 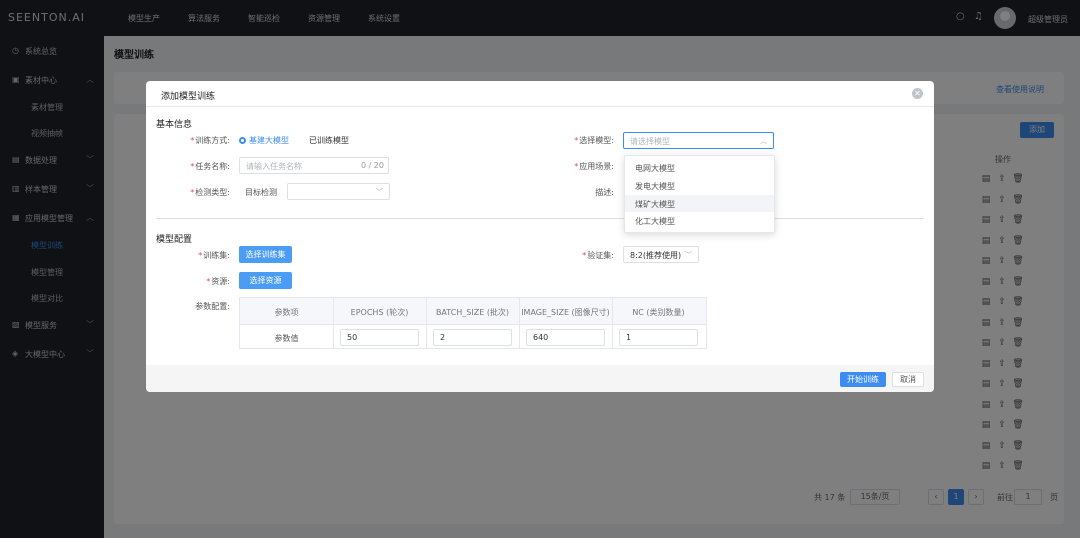 What do you see at coordinates (329, 140) in the screenshot?
I see `radio-label: 已训练模型` at bounding box center [329, 140].